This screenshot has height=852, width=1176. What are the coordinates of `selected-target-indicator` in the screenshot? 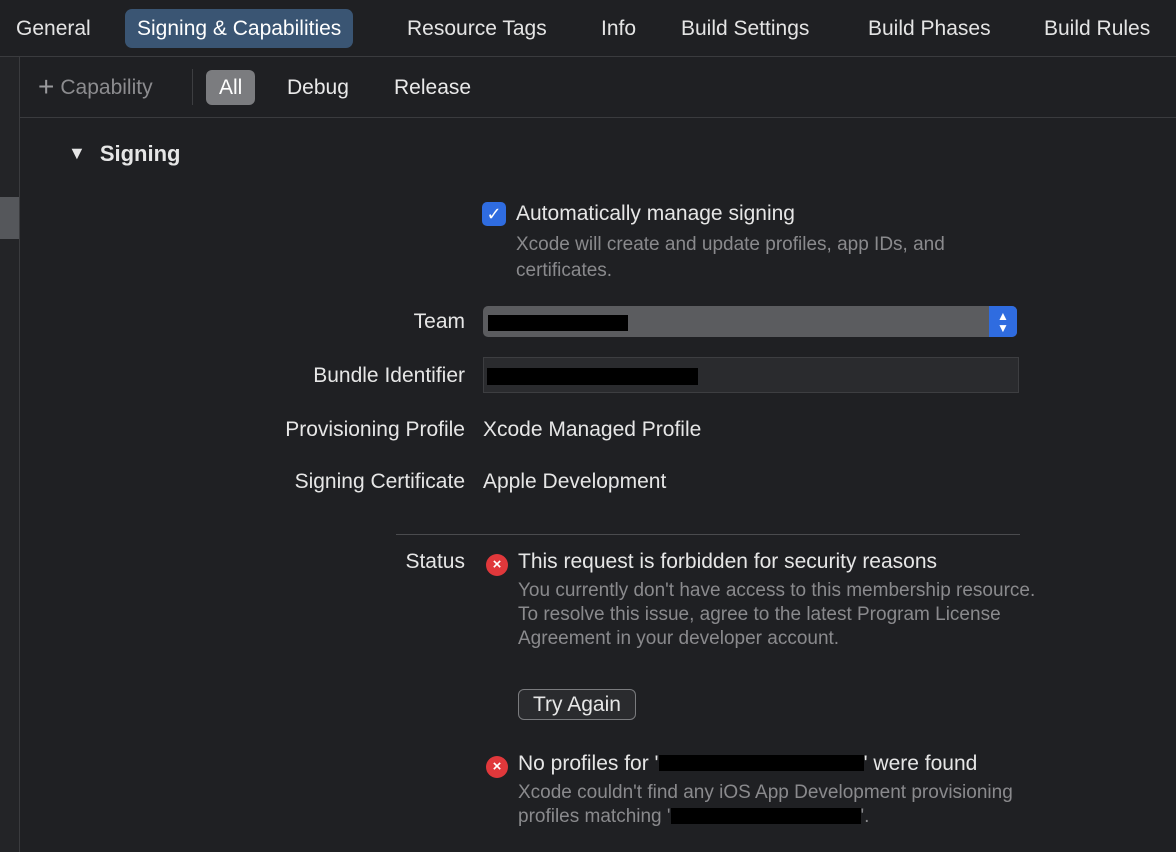 It's located at (9, 218).